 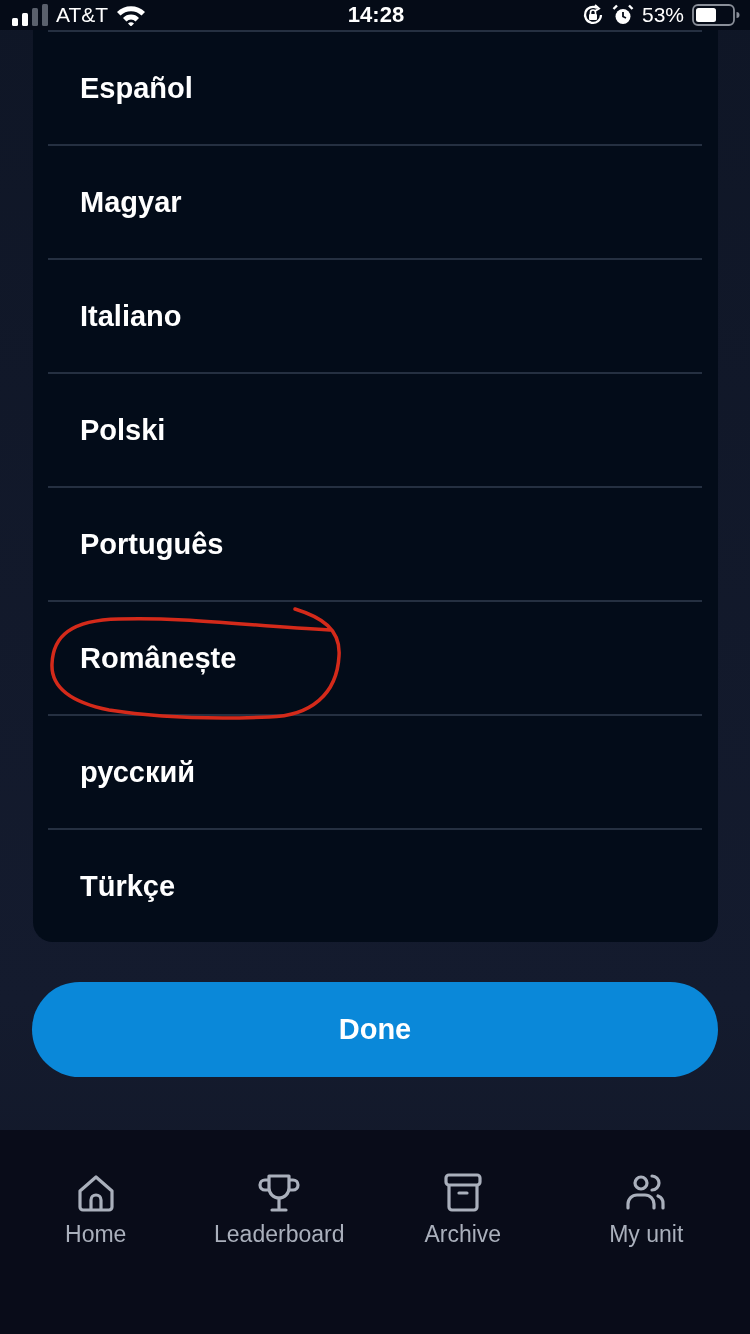 I want to click on language-option: русский, so click(x=375, y=772).